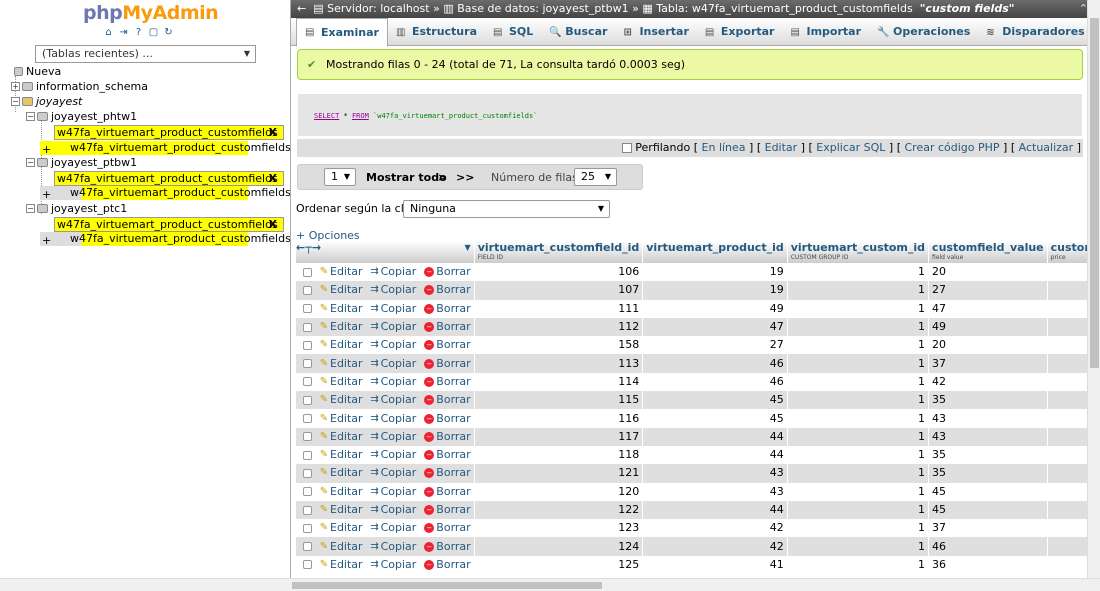  I want to click on cell-virtuemart-customfield-id: 118, so click(559, 455).